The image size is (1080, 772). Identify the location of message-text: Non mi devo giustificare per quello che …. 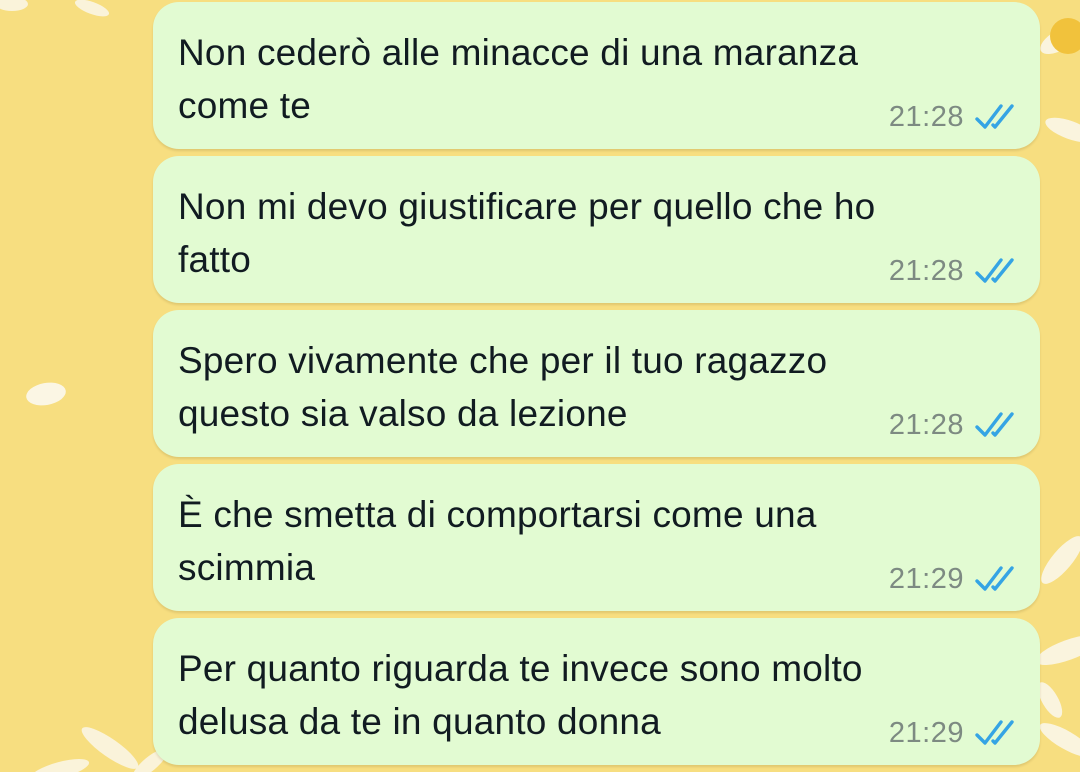
(527, 233).